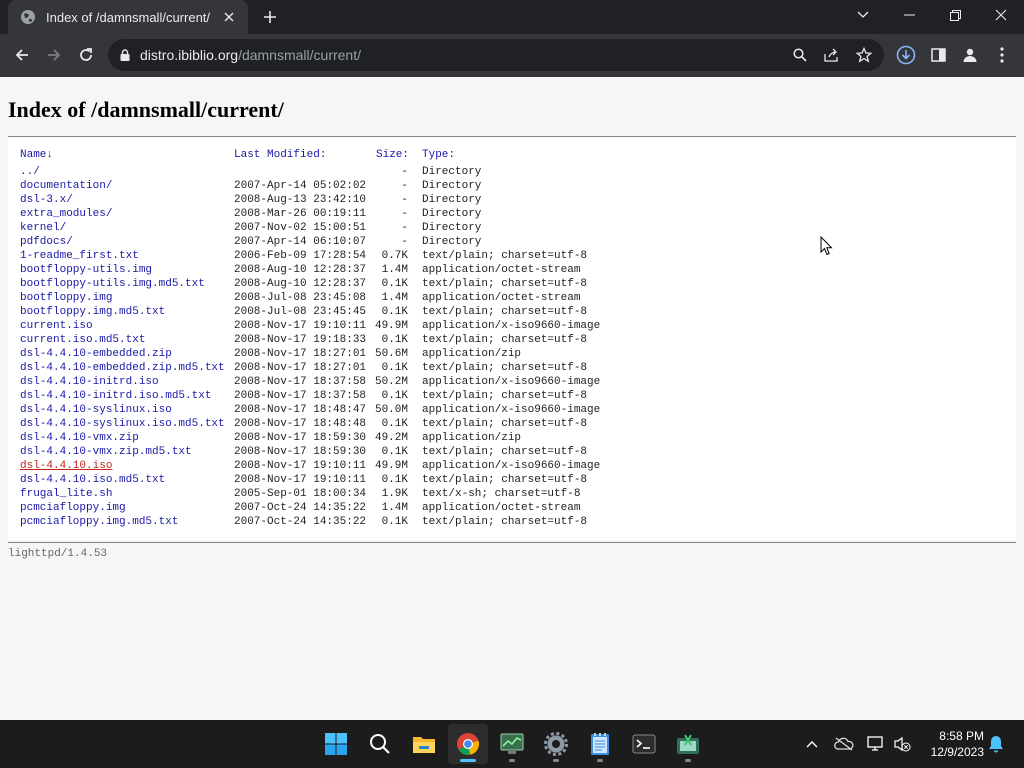  I want to click on file-link: bootfloppy.img, so click(66, 298).